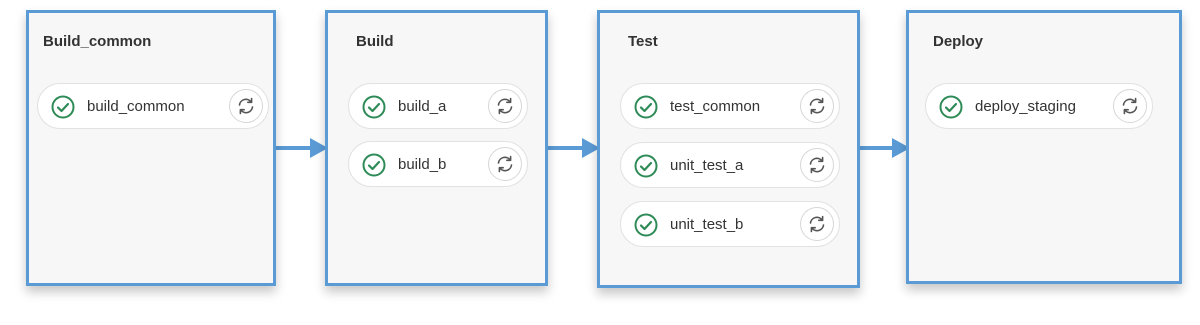  What do you see at coordinates (97, 41) in the screenshot?
I see `stage-title: Build_common` at bounding box center [97, 41].